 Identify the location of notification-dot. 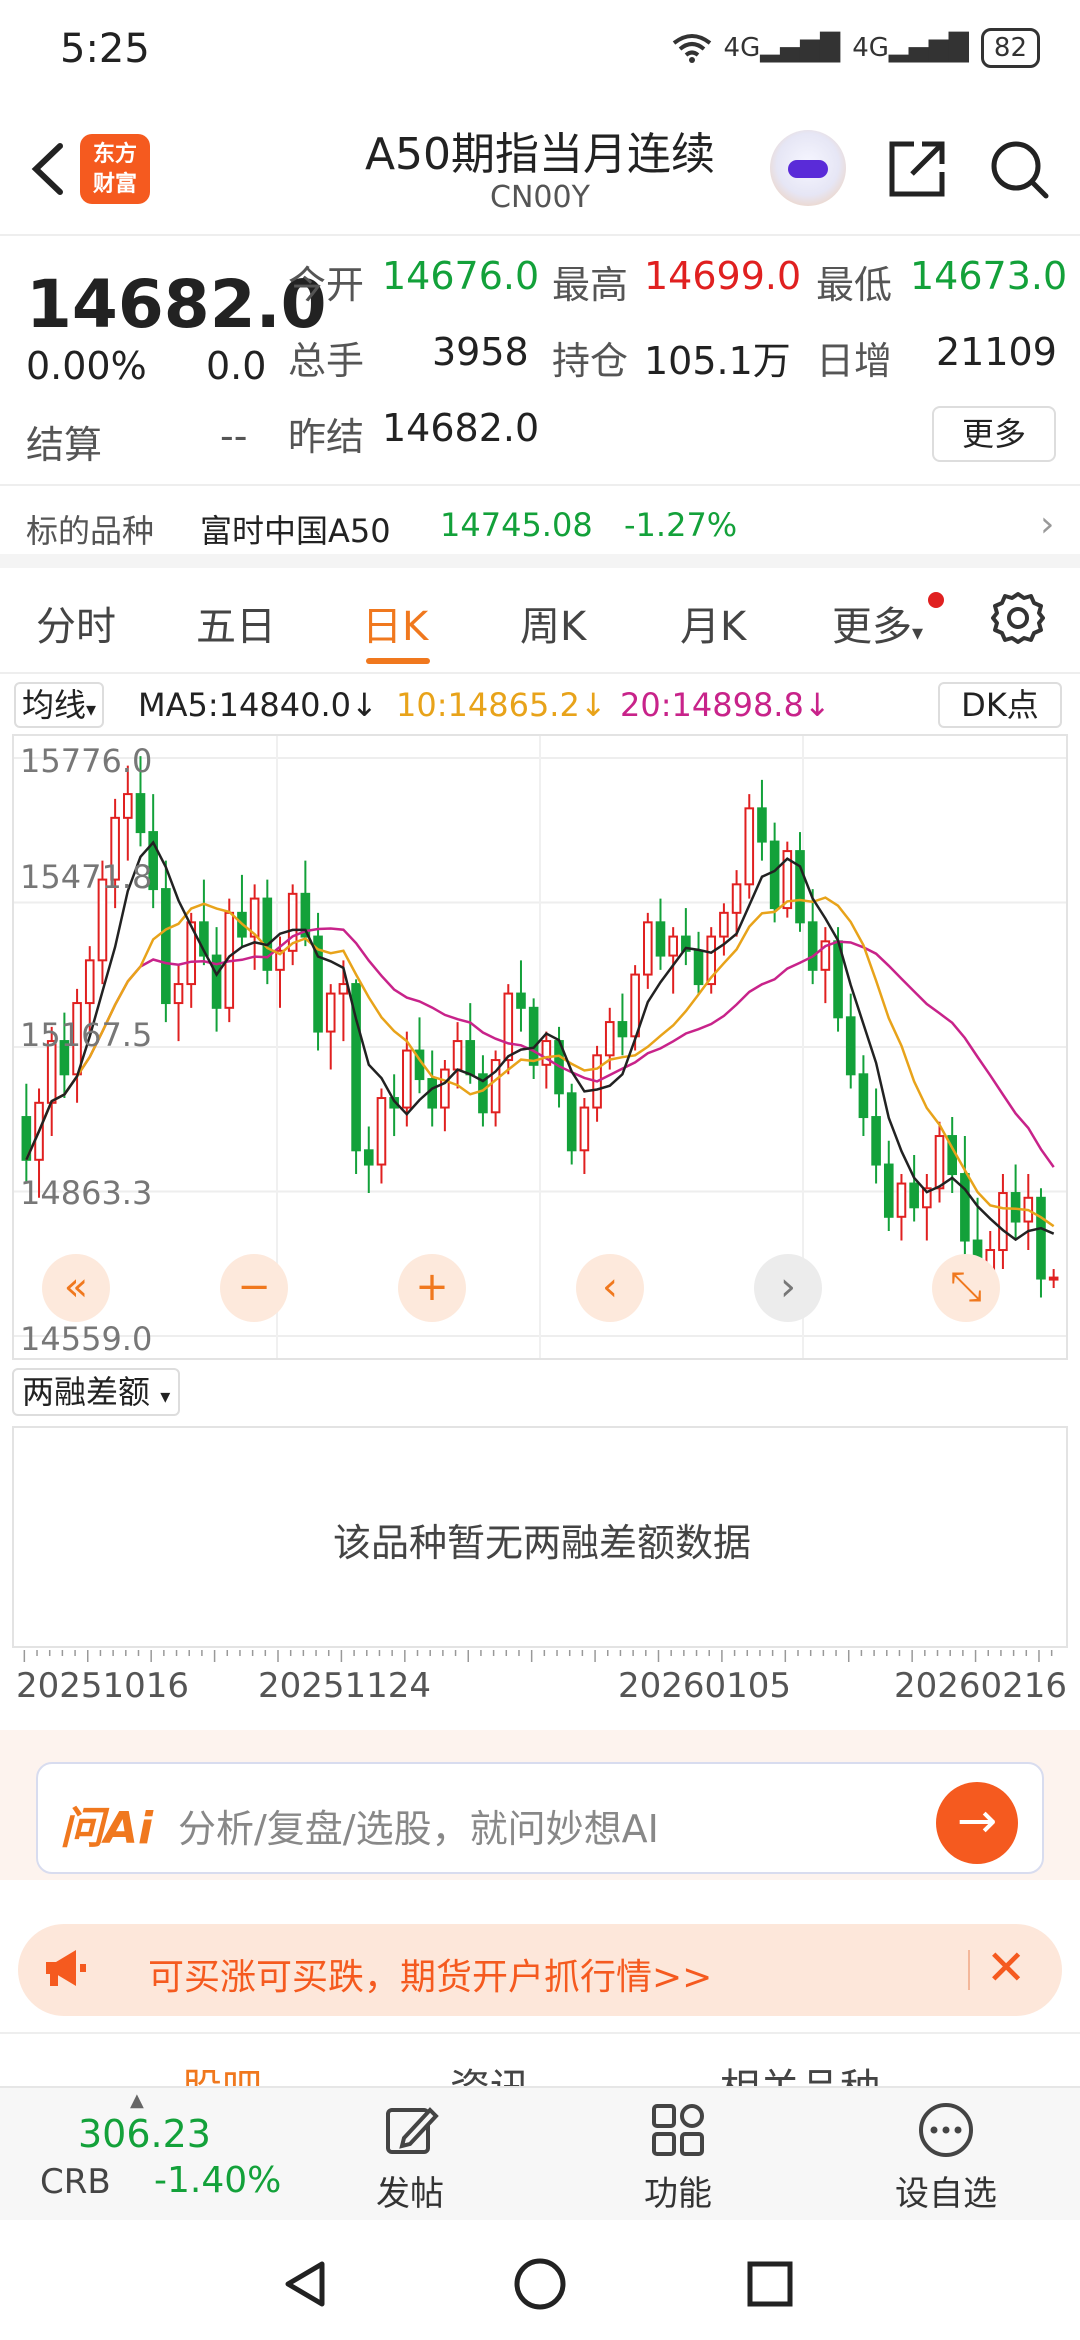
(936, 600).